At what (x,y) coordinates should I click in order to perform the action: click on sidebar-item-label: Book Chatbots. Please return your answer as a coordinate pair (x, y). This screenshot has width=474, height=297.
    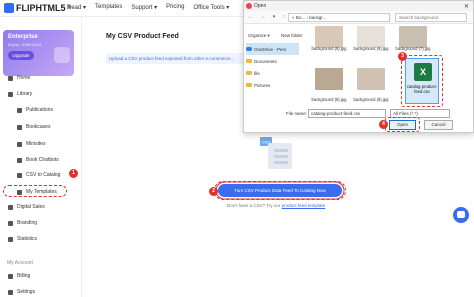
    Looking at the image, I should click on (42, 160).